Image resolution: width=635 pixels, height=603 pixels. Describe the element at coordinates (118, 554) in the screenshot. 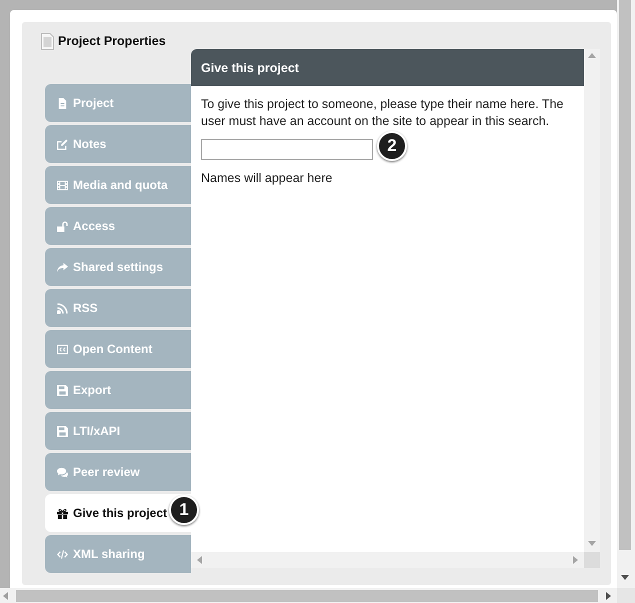

I see `sidebar-tab: XML sharing` at that location.